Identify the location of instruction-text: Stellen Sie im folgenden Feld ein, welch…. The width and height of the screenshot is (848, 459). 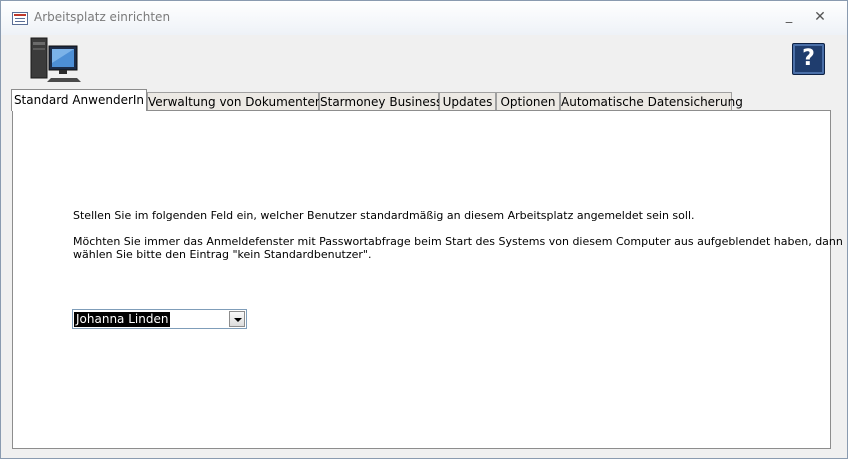
(384, 215).